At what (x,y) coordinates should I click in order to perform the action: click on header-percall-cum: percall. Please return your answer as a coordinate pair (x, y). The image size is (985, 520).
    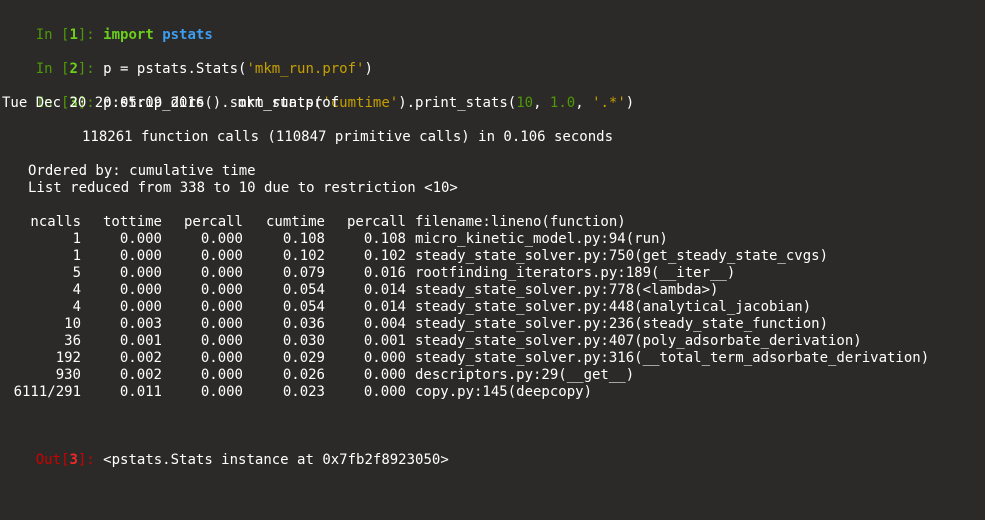
    Looking at the image, I should click on (376, 222).